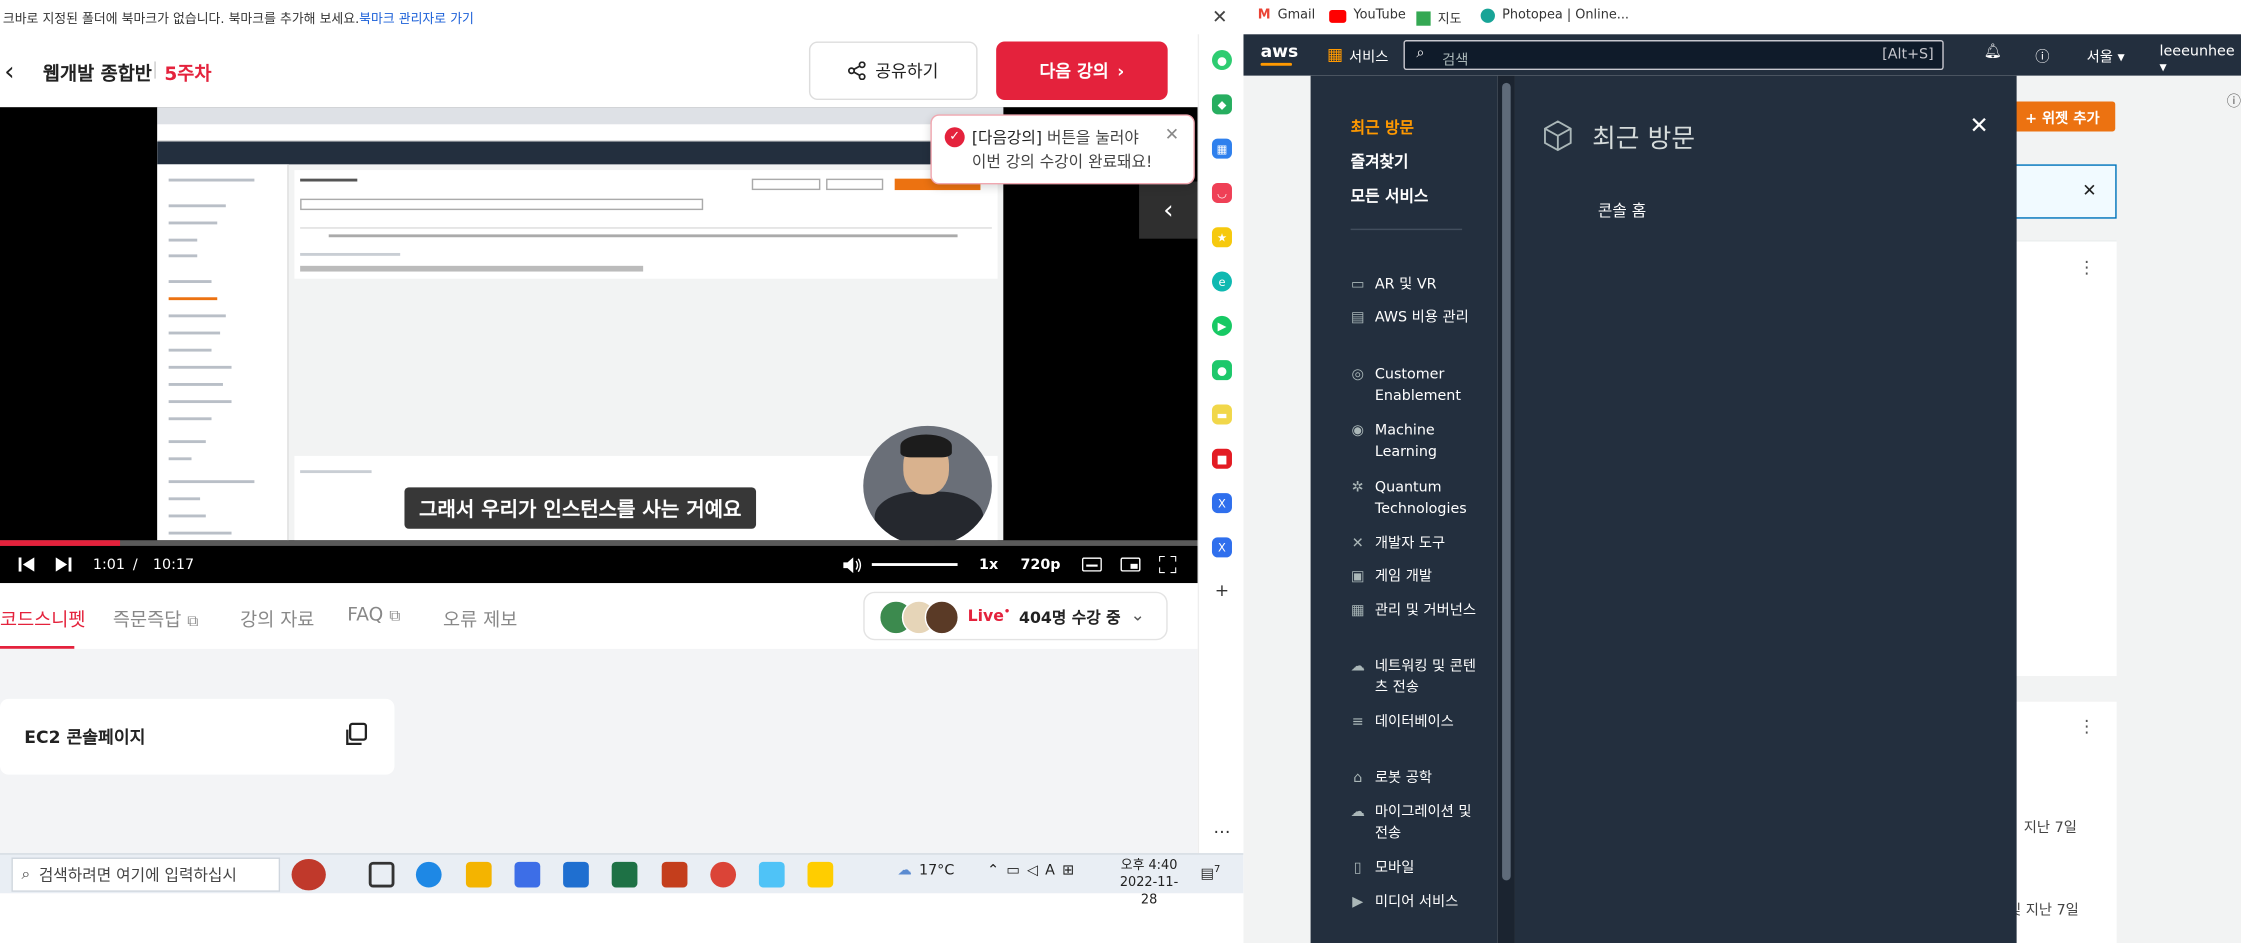 The image size is (2241, 943). Describe the element at coordinates (2106, 55) in the screenshot. I see `region-selector: 서울 ▾` at that location.